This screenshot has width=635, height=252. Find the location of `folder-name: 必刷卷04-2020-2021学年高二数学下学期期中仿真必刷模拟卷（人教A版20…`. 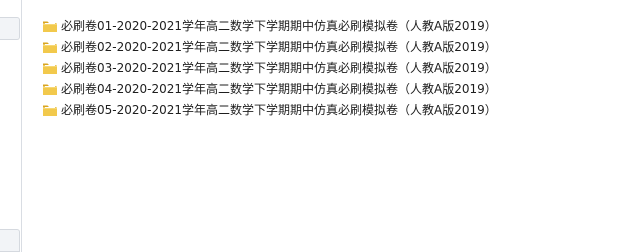

folder-name: 必刷卷04-2020-2021学年高二数学下学期期中仿真必刷模拟卷（人教A版20… is located at coordinates (279, 88).